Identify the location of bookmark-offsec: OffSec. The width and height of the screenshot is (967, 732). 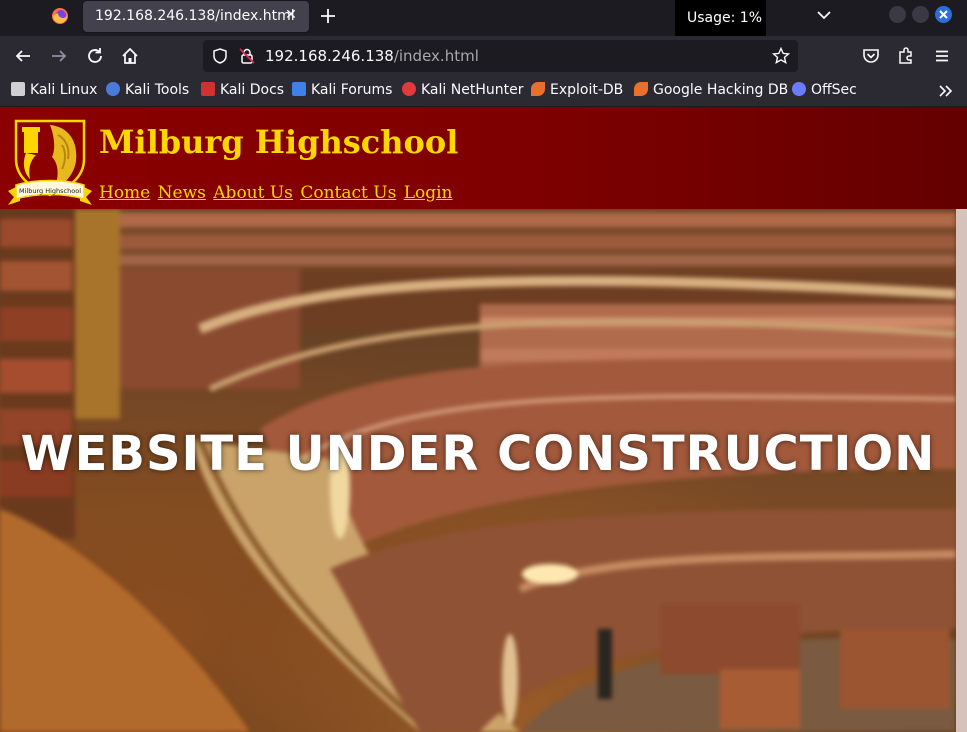
(824, 91).